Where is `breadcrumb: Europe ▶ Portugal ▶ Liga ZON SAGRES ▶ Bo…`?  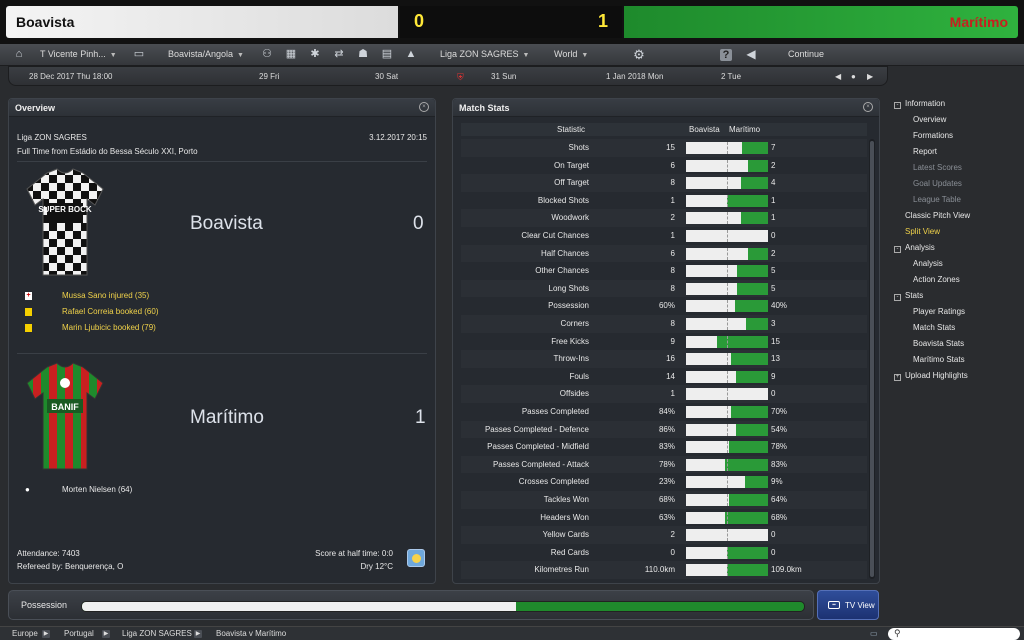
breadcrumb: Europe ▶ Portugal ▶ Liga ZON SAGRES ▶ Bo… is located at coordinates (512, 633).